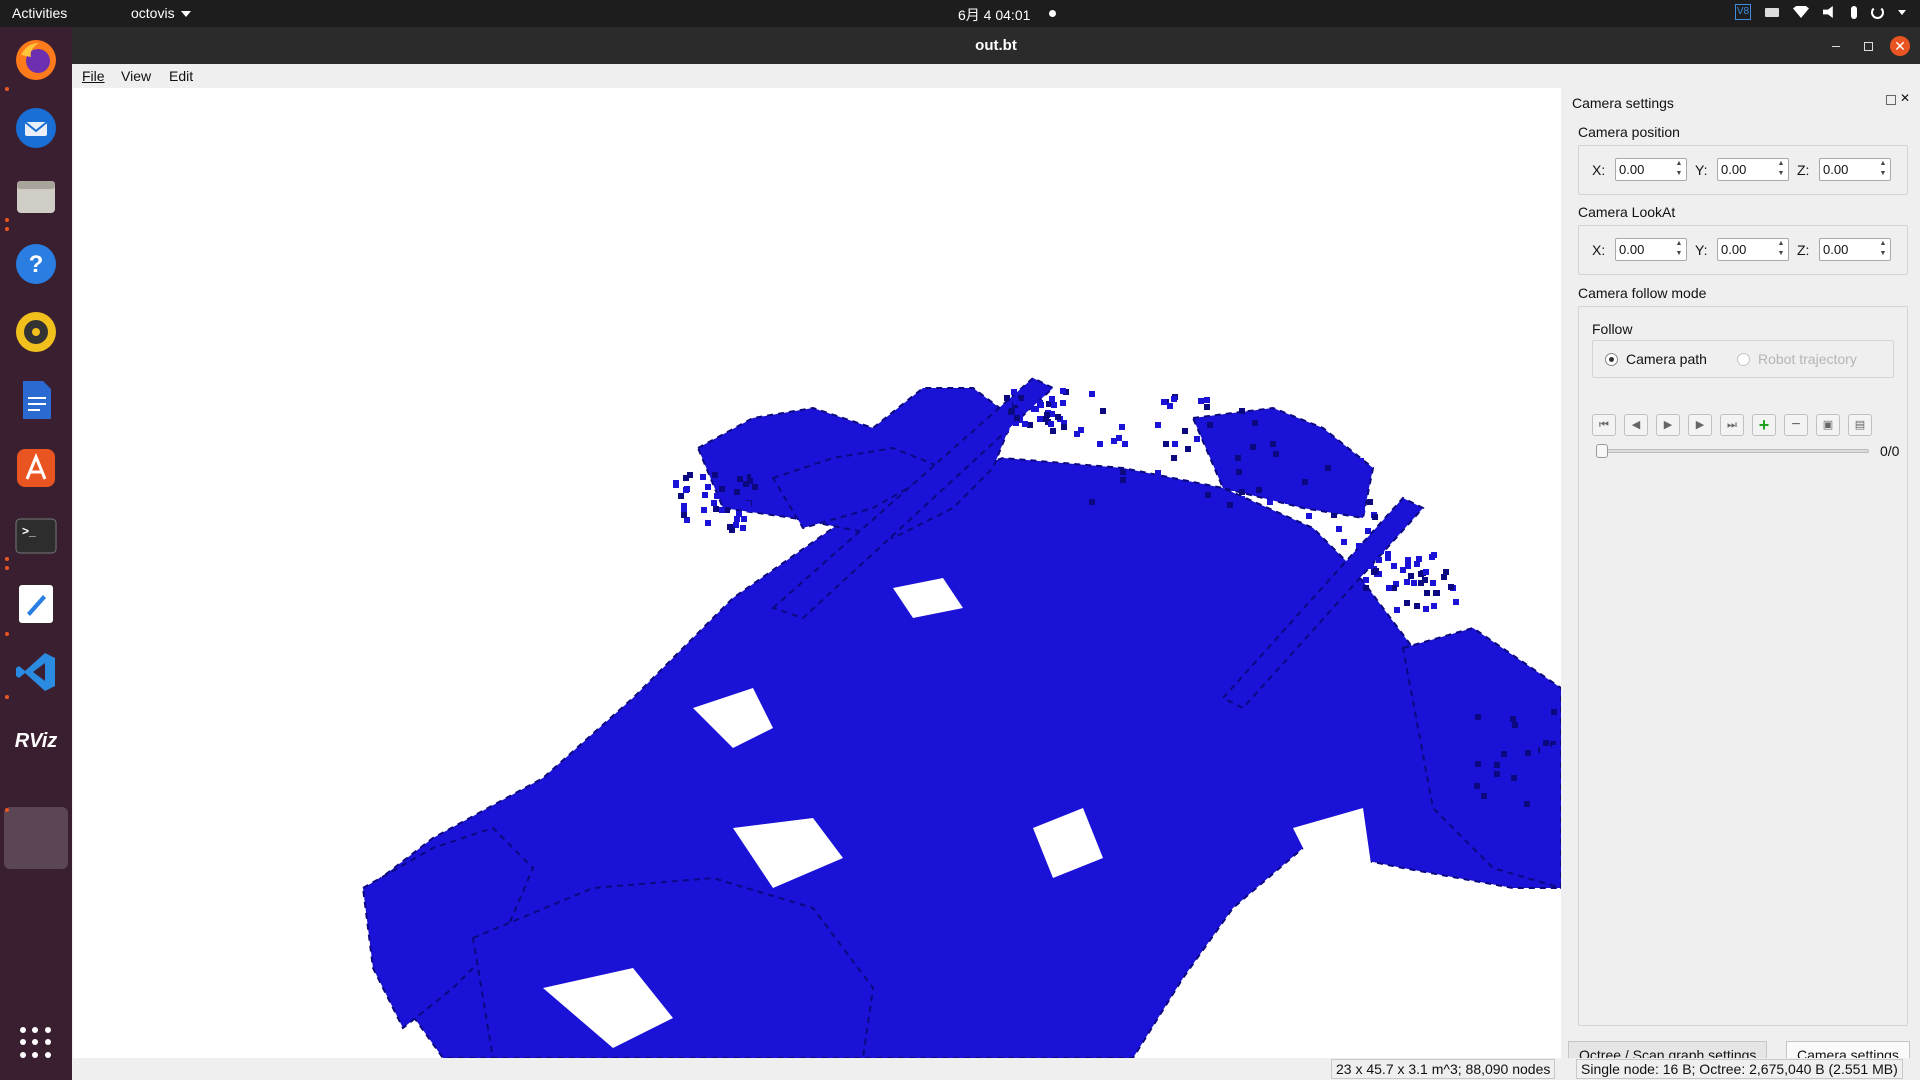 The width and height of the screenshot is (1920, 1080). I want to click on files-icon, so click(36, 196).